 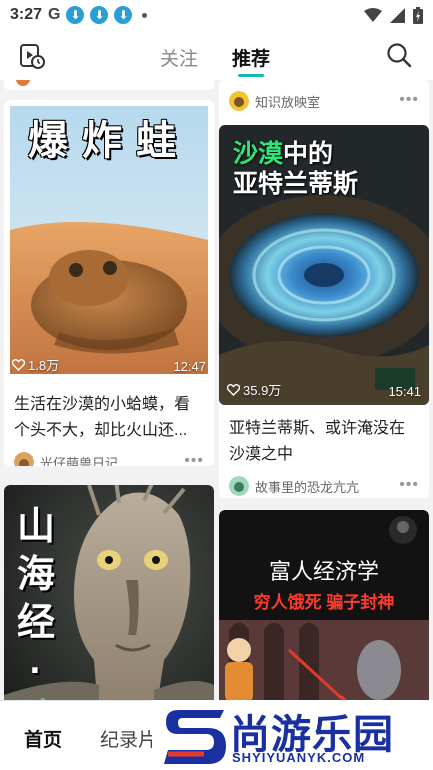 I want to click on watermark-s-icon, so click(x=195, y=737).